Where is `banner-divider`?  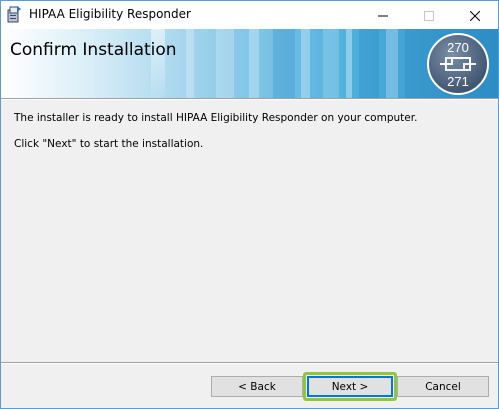
banner-divider is located at coordinates (249, 99).